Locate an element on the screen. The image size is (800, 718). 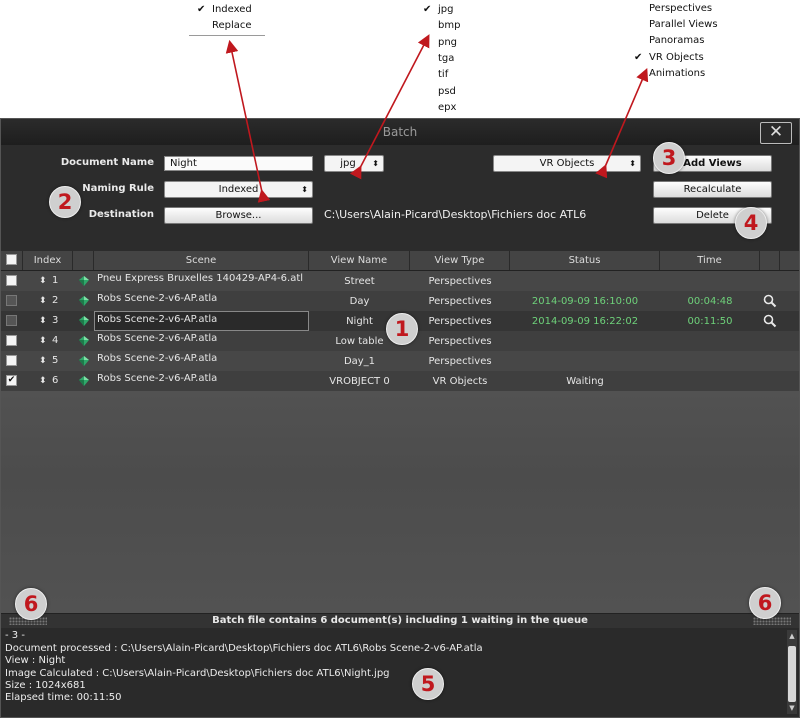
document-name-field: Night is located at coordinates (238, 163).